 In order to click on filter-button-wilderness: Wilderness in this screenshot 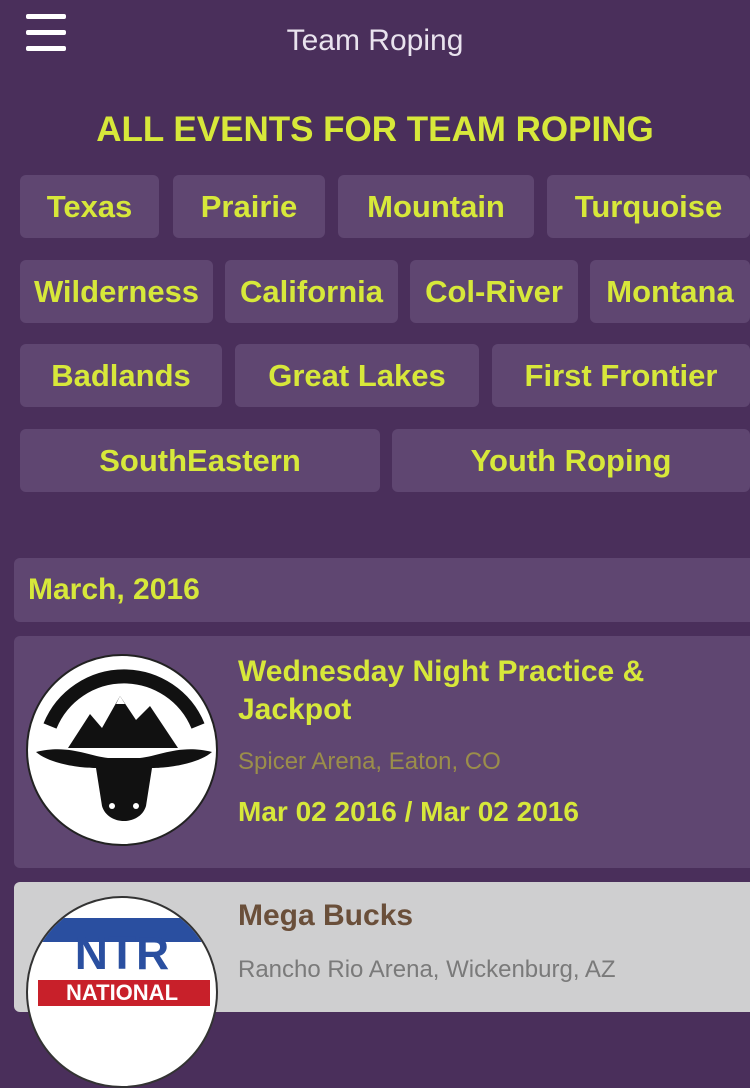, I will do `click(116, 291)`.